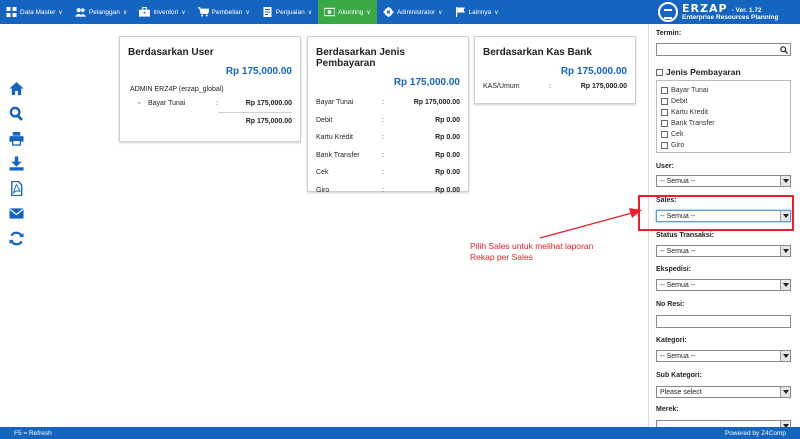  I want to click on list-item: Bayar Tunai: Rp 175,000.00, so click(388, 103).